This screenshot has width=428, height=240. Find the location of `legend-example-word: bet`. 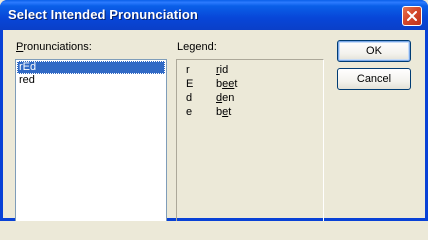

legend-example-word: bet is located at coordinates (224, 112).